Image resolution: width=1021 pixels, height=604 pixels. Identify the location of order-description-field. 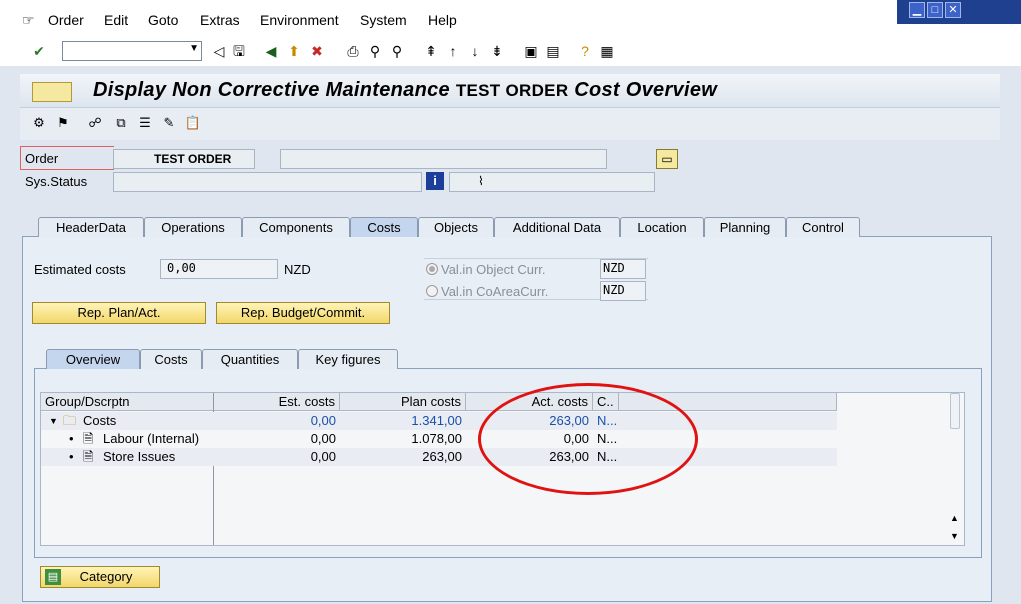
(443, 159).